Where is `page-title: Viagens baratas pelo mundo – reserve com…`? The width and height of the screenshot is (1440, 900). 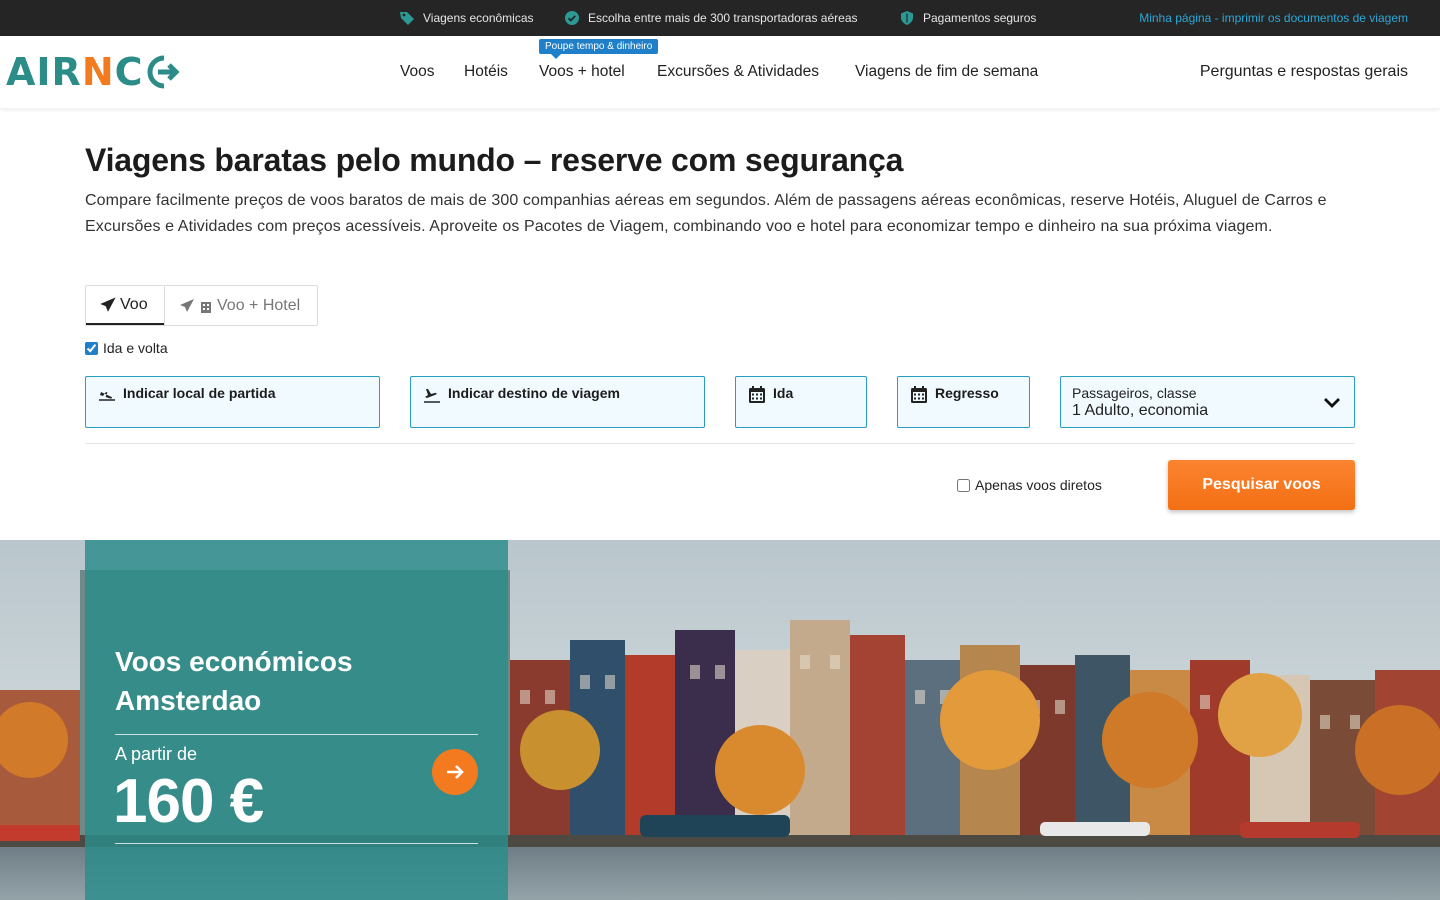 page-title: Viagens baratas pelo mundo – reserve com… is located at coordinates (494, 160).